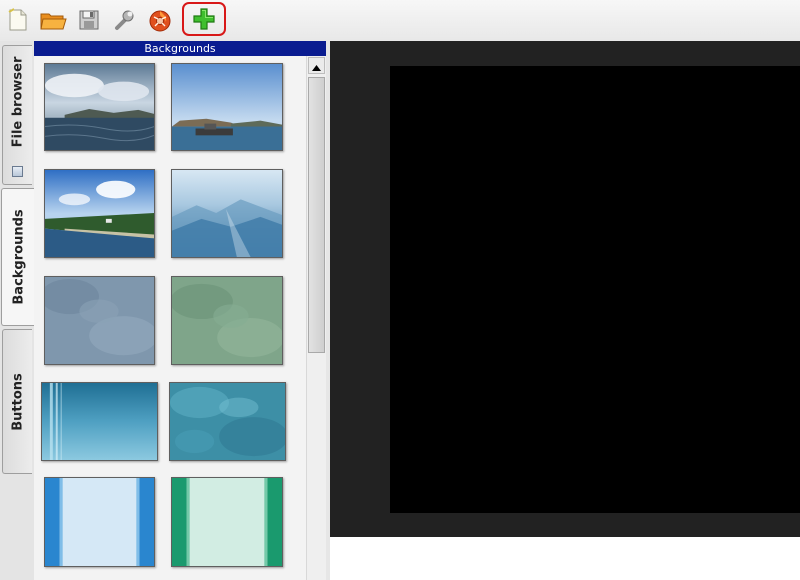  Describe the element at coordinates (227, 213) in the screenshot. I see `background-thumbnail-blue-mountains` at that location.